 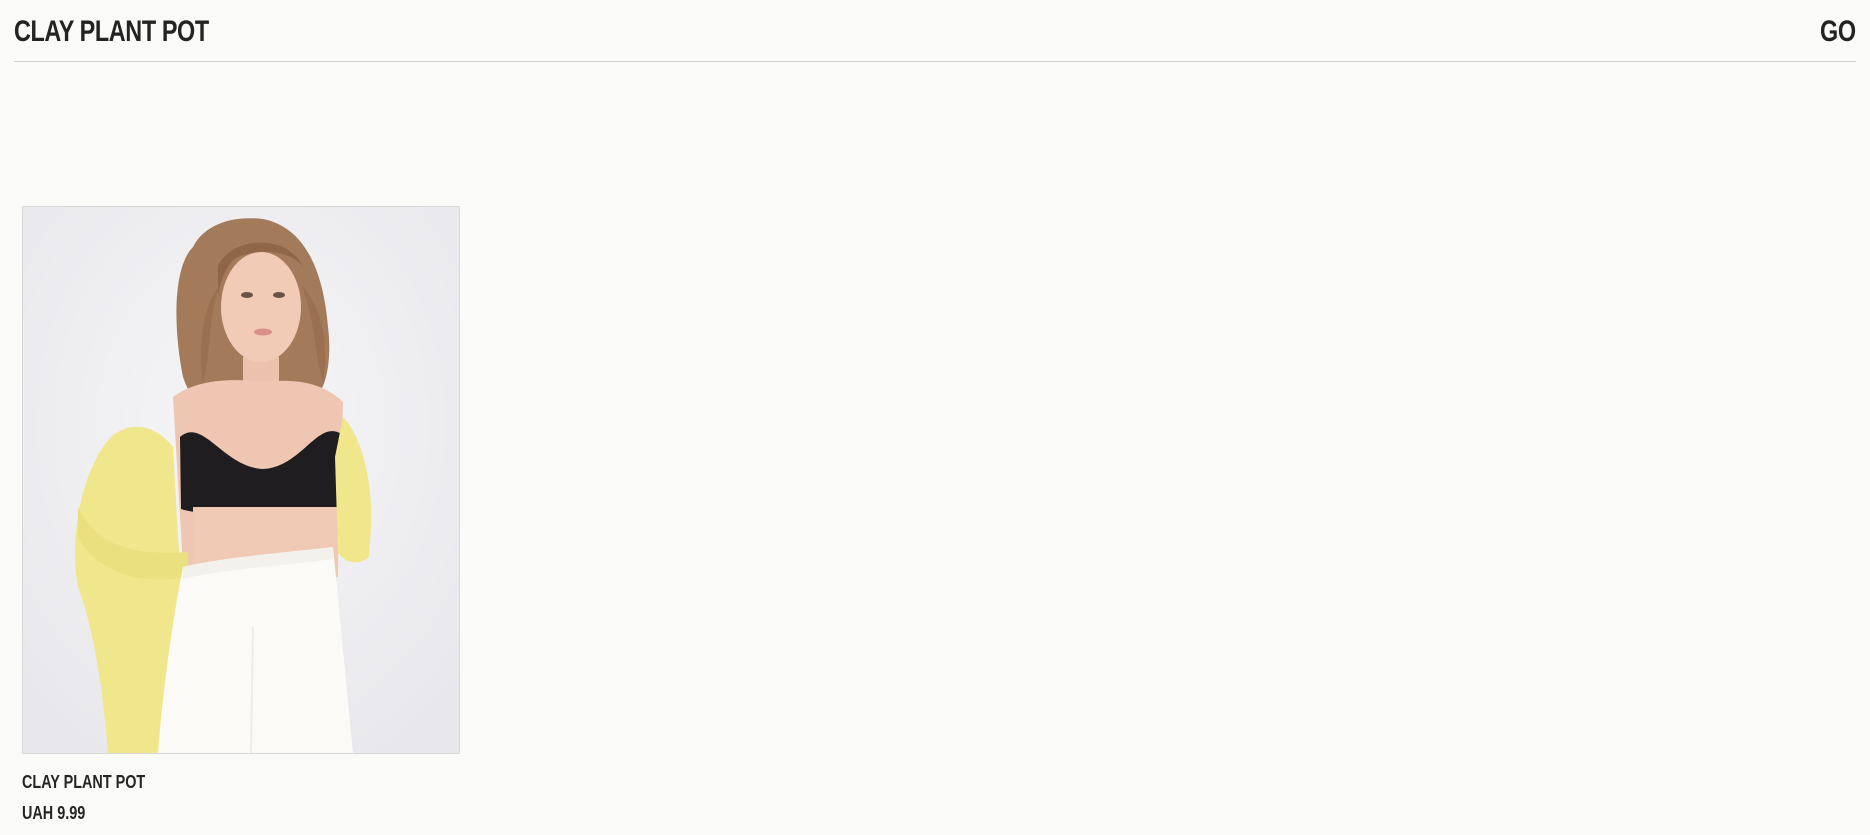 I want to click on site-header: CLAY PLANT POT GO, so click(x=935, y=31).